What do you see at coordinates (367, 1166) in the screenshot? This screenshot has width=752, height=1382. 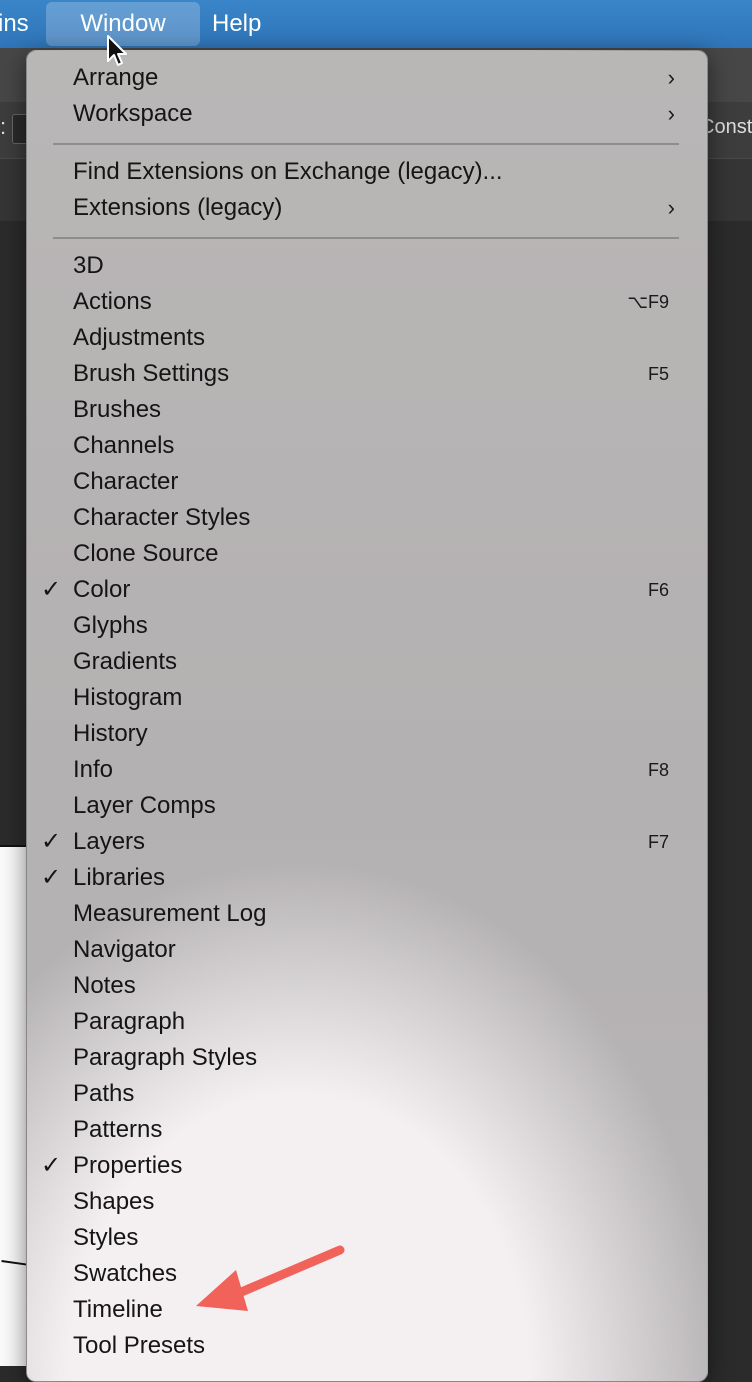 I see `menu-item-properties: ✓ Properties` at bounding box center [367, 1166].